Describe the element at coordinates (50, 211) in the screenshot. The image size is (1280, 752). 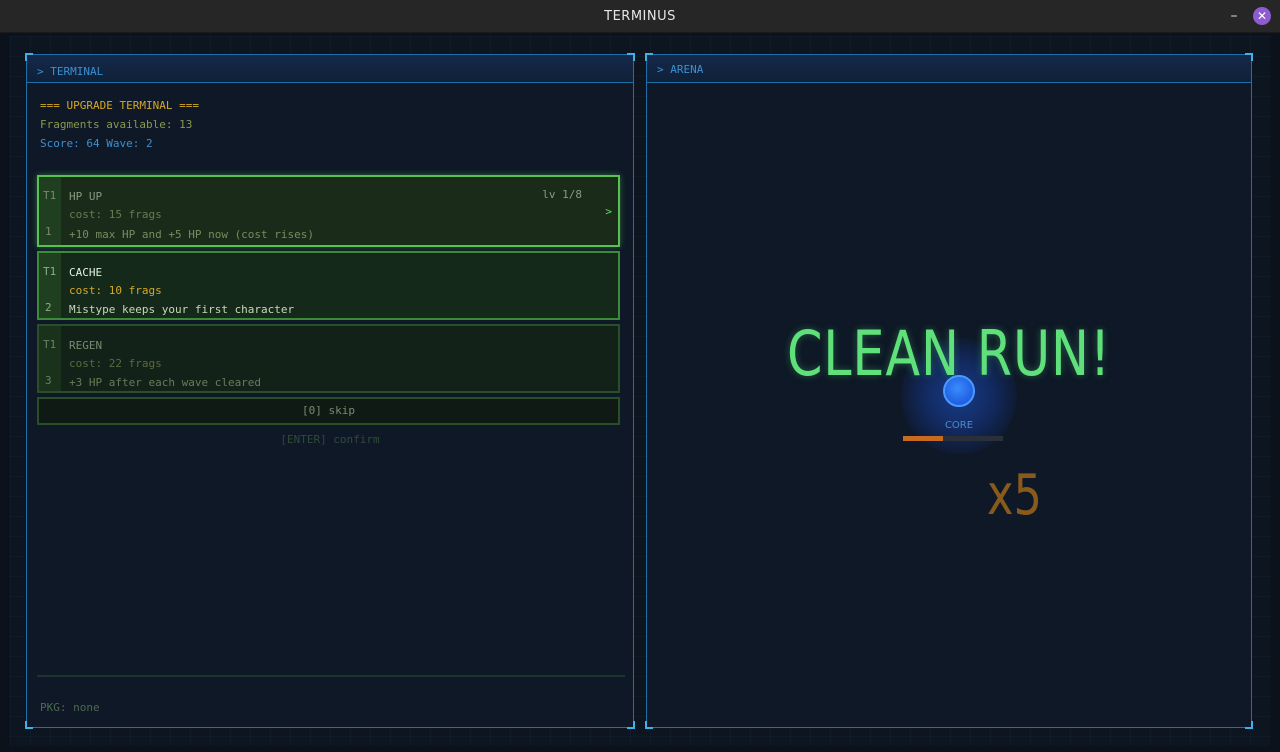
I see `upgrade-tier-column: T1 1` at that location.